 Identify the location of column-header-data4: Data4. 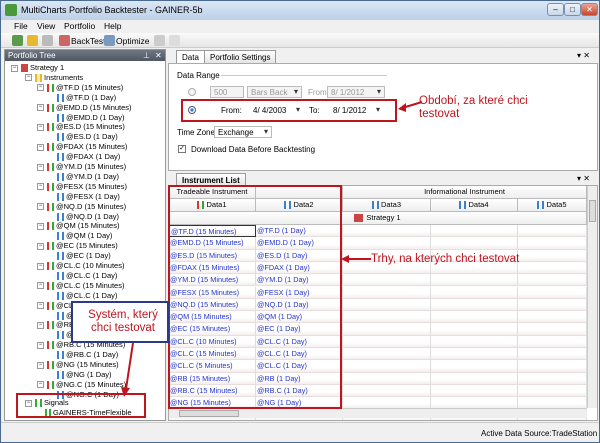
(474, 205).